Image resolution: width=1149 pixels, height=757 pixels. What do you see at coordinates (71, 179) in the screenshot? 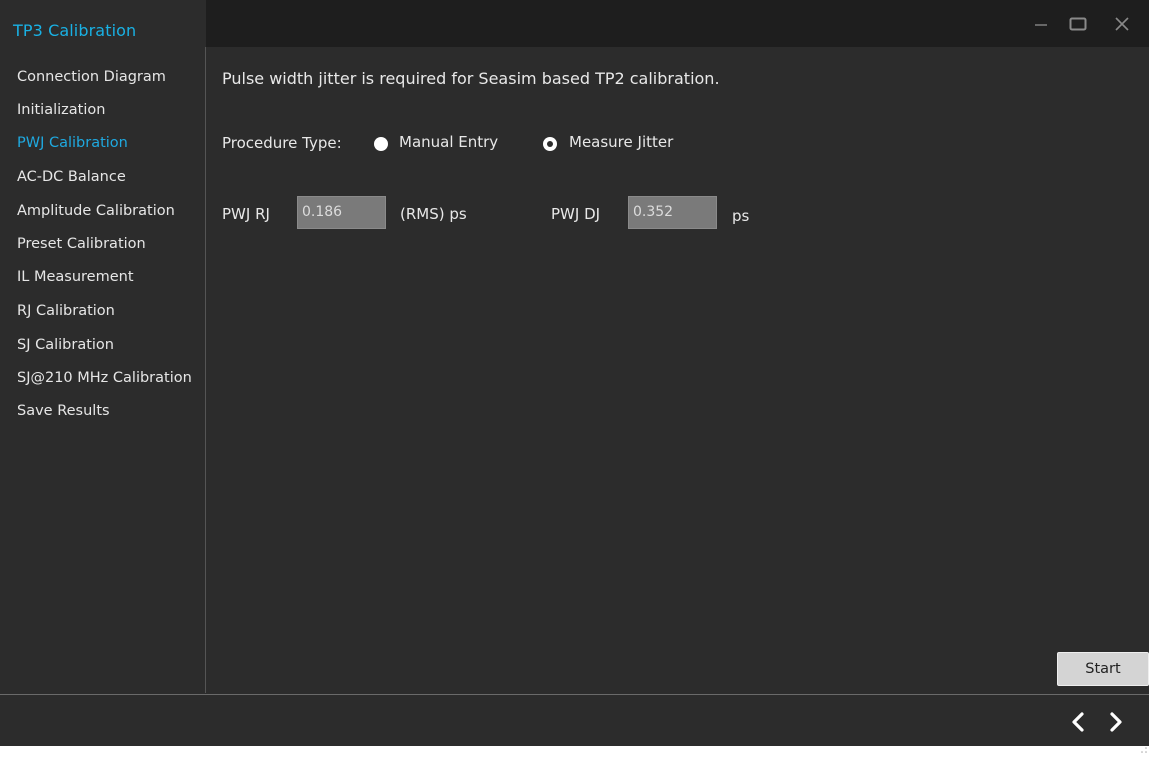
I see `sidebar-item-ac-dc-balance: AC-DC Balance` at bounding box center [71, 179].